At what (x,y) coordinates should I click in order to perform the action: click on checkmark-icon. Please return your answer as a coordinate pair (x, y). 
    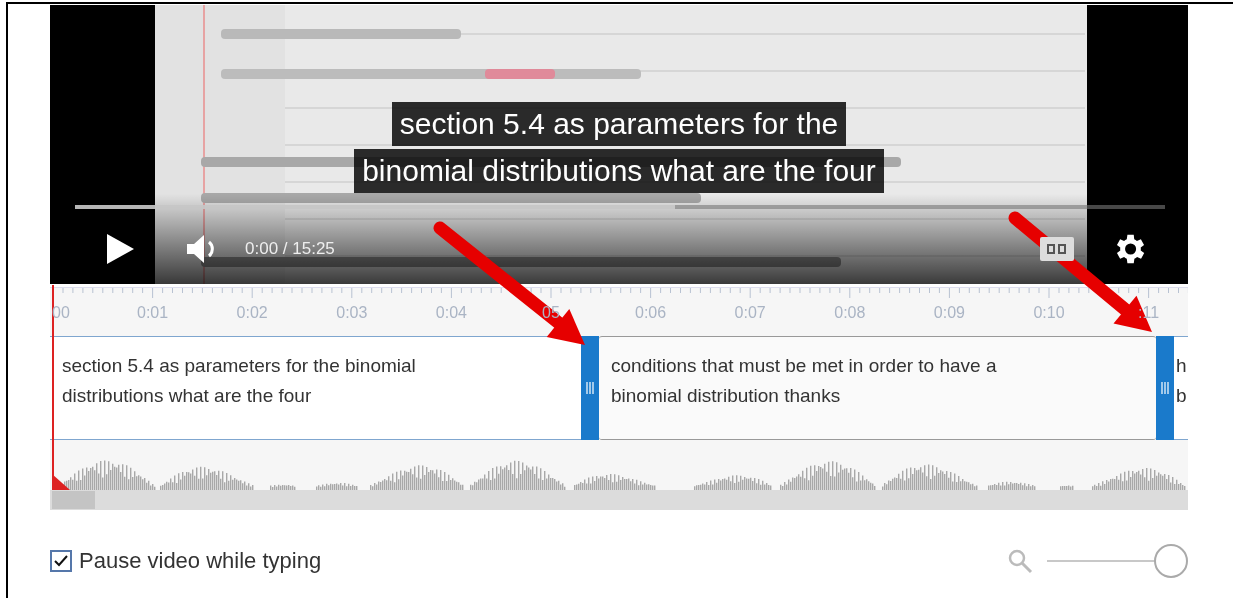
    Looking at the image, I should click on (61, 561).